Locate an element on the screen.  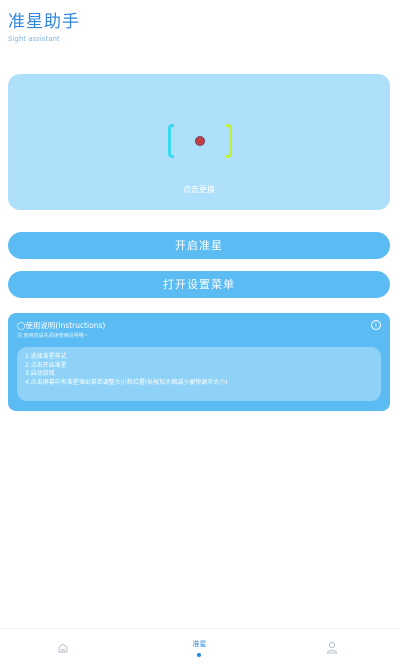
change-crosshair-hint: 点击更换 is located at coordinates (199, 189).